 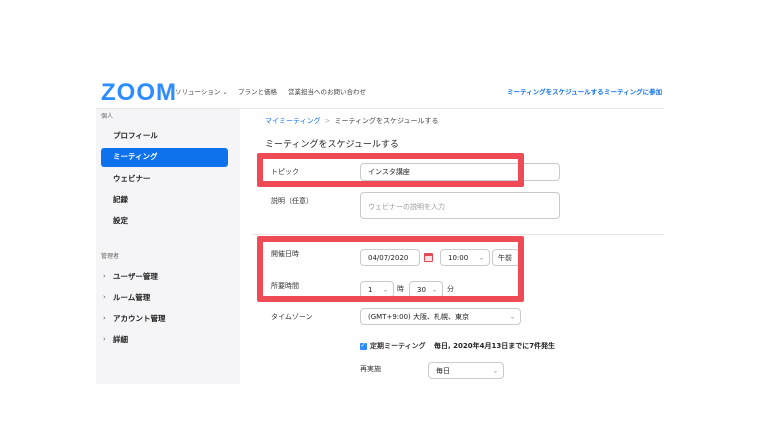 What do you see at coordinates (135, 156) in the screenshot?
I see `sidebar-item-meetings-label: ミーティング` at bounding box center [135, 156].